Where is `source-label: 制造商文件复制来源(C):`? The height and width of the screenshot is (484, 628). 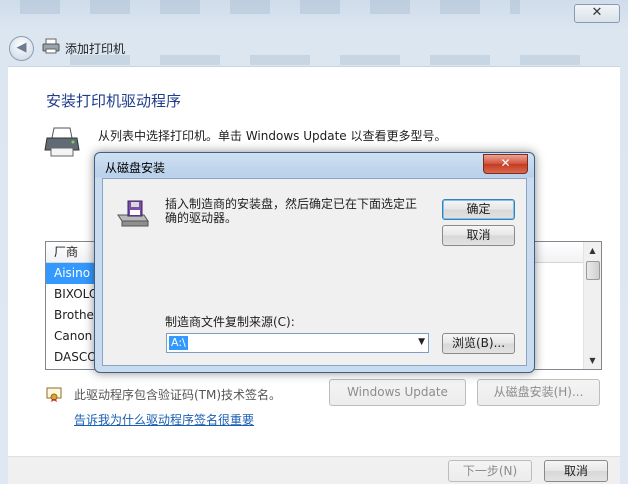
source-label: 制造商文件复制来源(C): is located at coordinates (230, 322).